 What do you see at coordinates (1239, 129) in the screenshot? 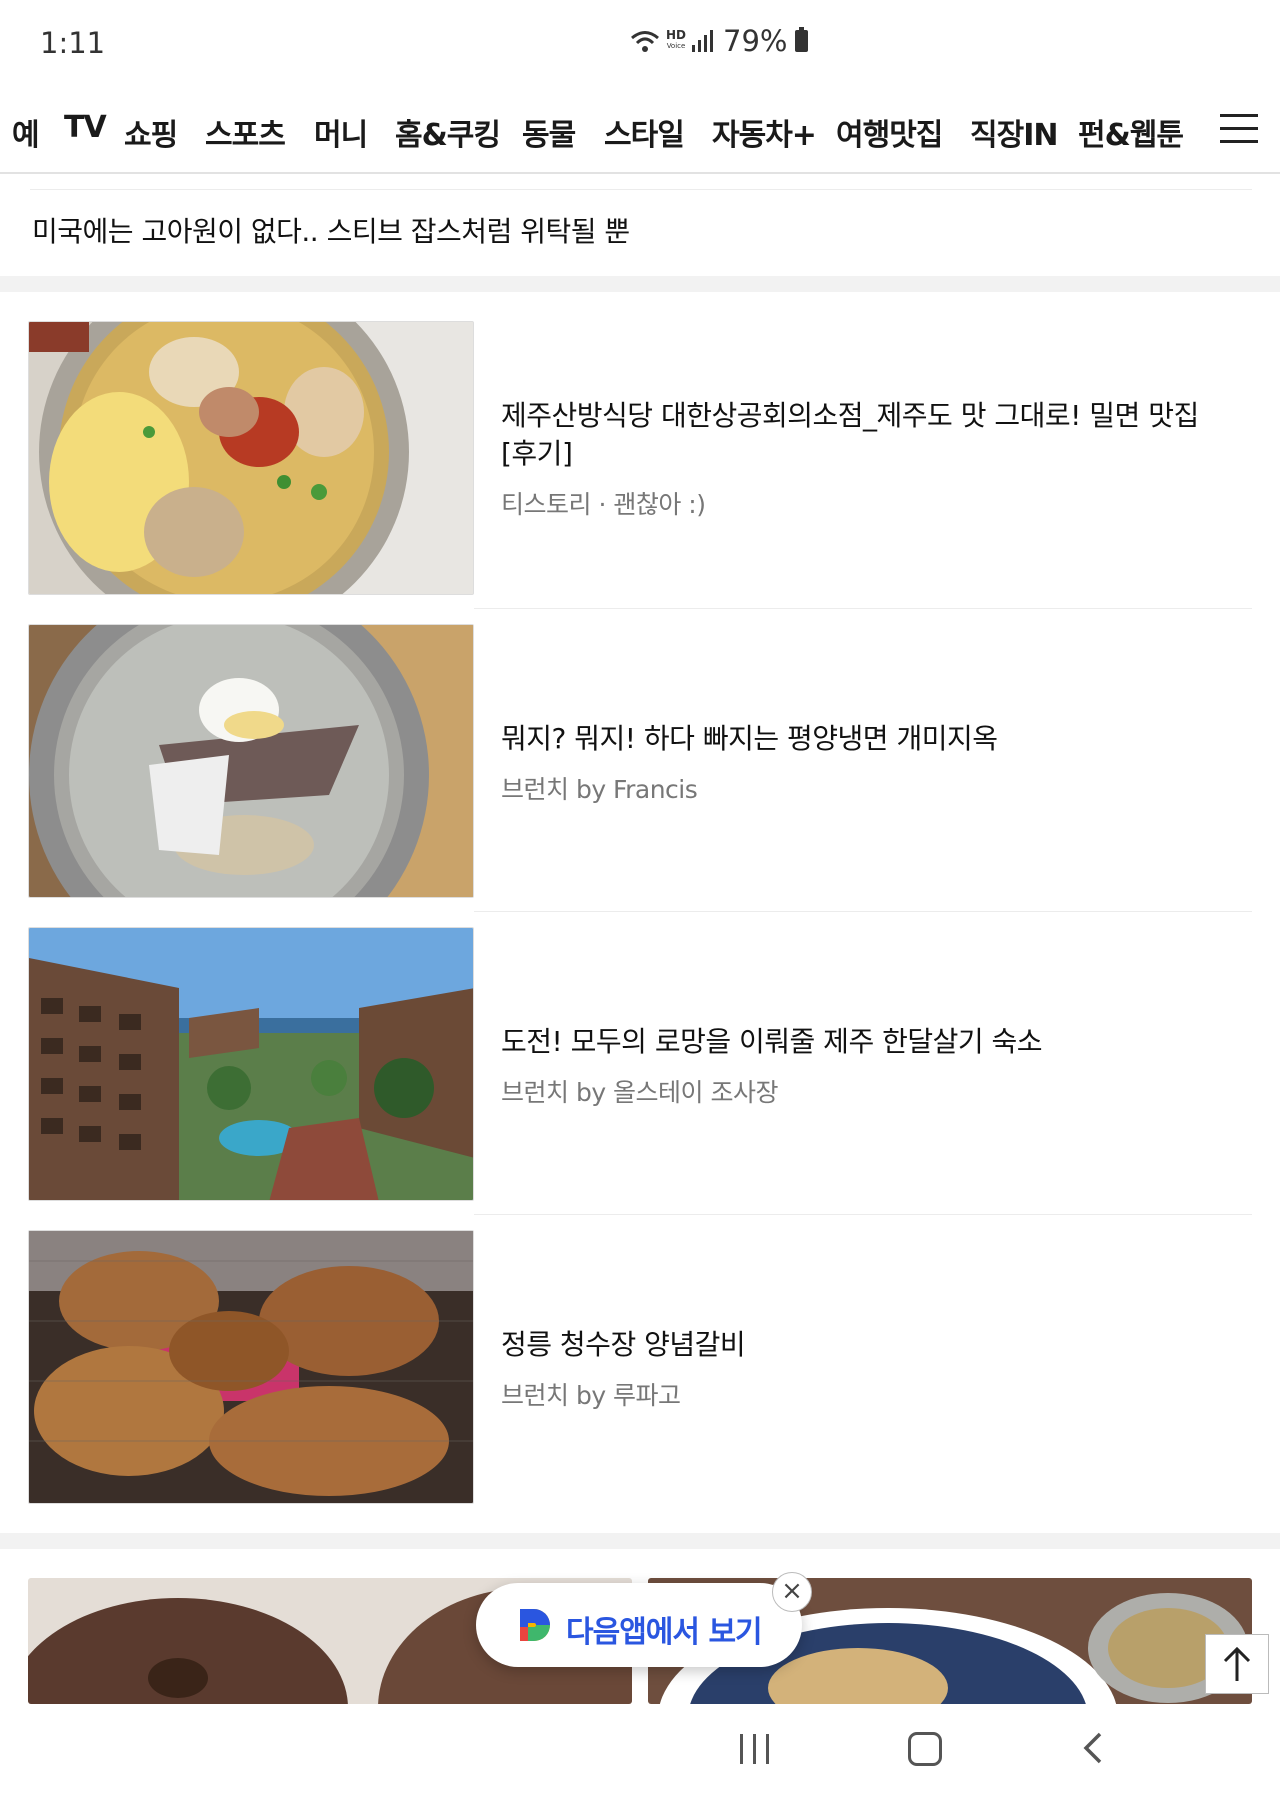
I see `hamburger-icon` at bounding box center [1239, 129].